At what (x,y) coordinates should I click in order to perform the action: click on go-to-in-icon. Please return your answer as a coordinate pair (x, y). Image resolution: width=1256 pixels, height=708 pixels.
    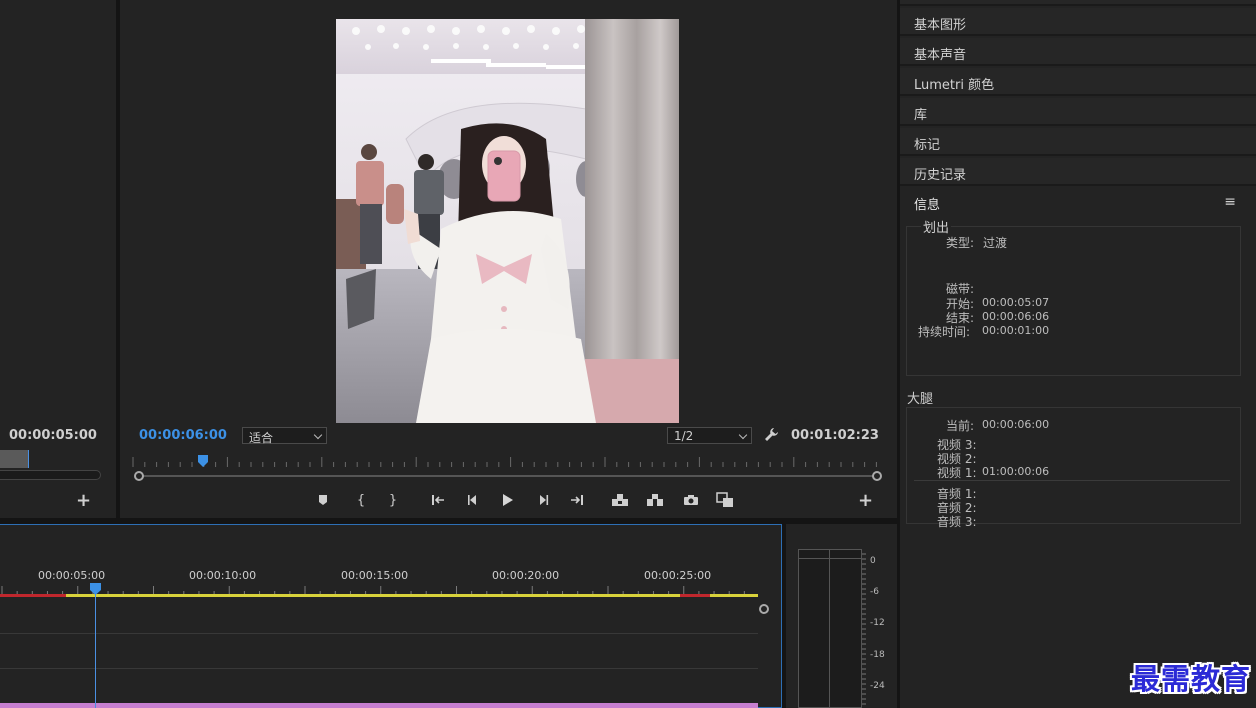
    Looking at the image, I should click on (438, 500).